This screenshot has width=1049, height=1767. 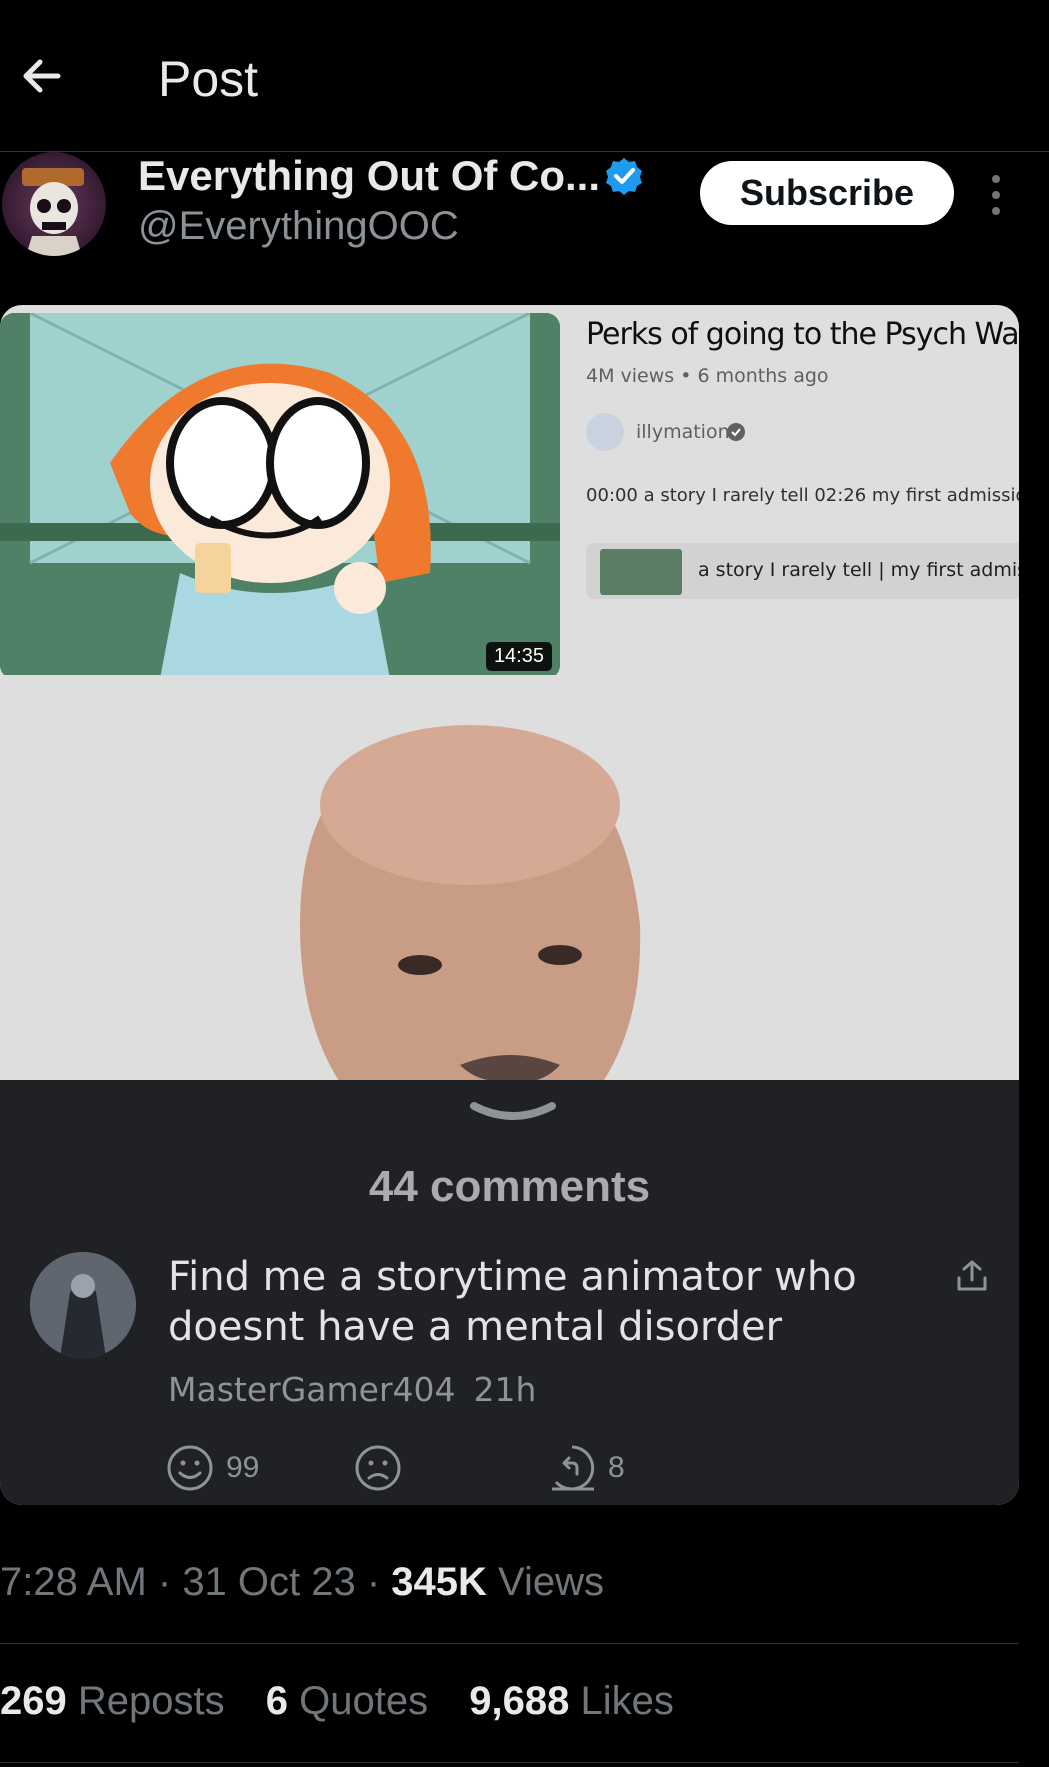 What do you see at coordinates (364, 1701) in the screenshot?
I see `quotes-label: Quotes` at bounding box center [364, 1701].